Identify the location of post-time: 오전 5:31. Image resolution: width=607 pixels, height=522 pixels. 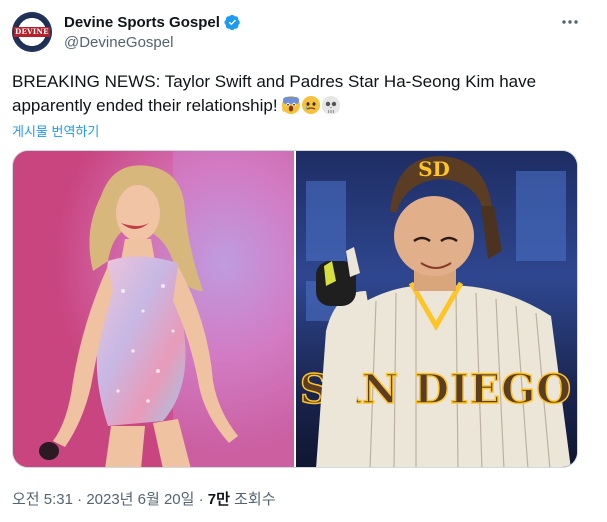
(42, 499).